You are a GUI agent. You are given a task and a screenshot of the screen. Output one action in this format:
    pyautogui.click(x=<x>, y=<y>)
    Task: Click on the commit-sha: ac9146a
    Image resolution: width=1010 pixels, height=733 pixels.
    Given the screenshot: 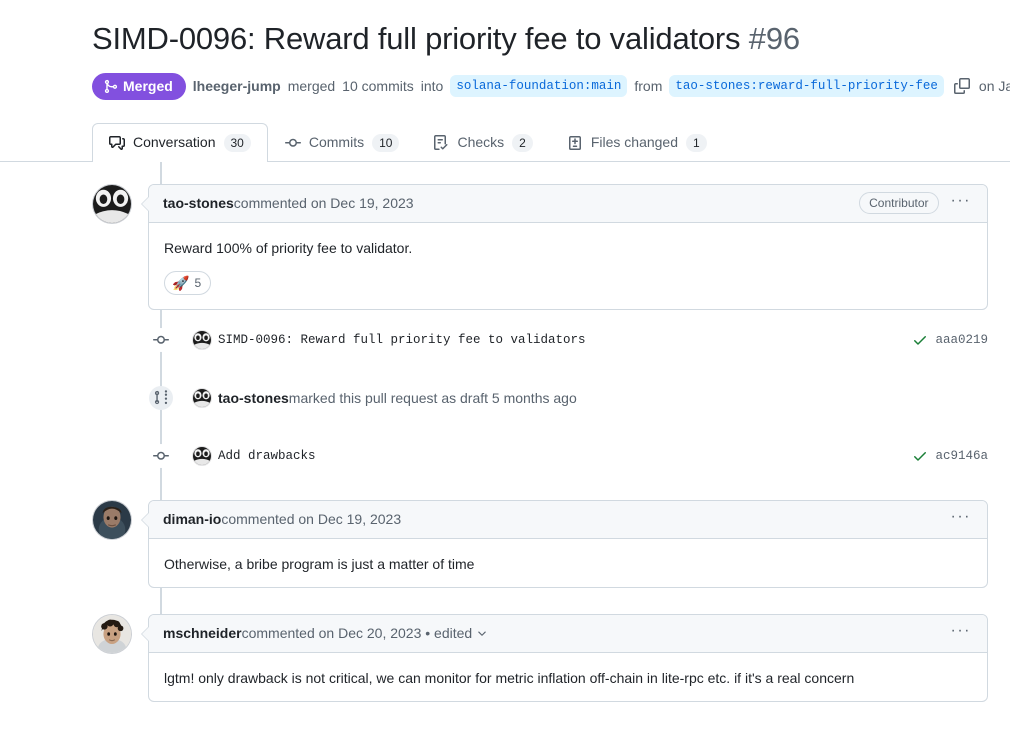 What is the action you would take?
    pyautogui.click(x=961, y=456)
    